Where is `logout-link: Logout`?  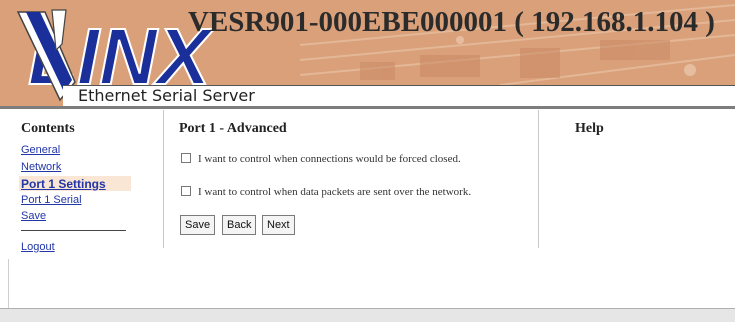 logout-link: Logout is located at coordinates (38, 247).